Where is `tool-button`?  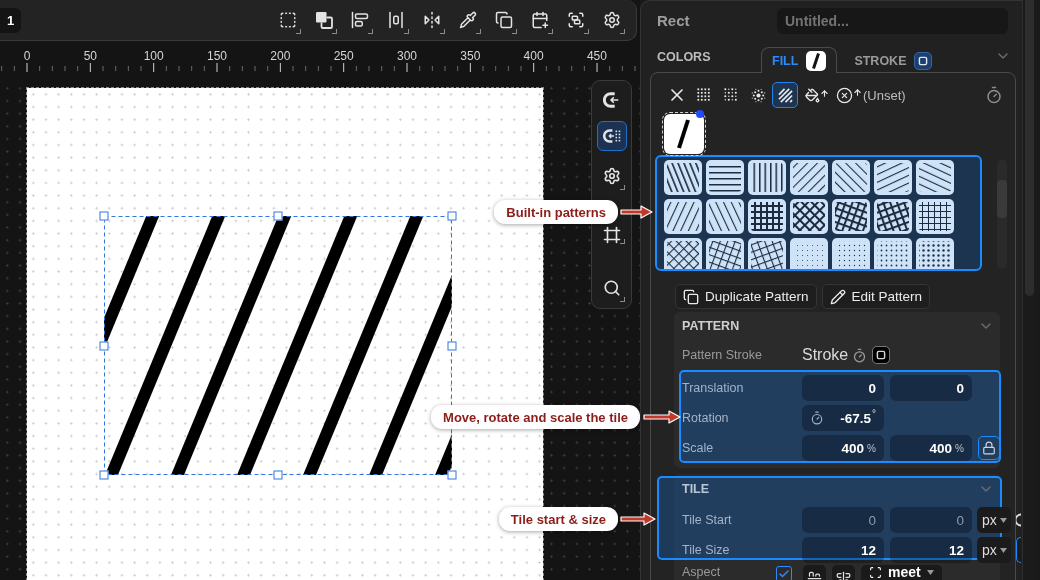
tool-button is located at coordinates (611, 136).